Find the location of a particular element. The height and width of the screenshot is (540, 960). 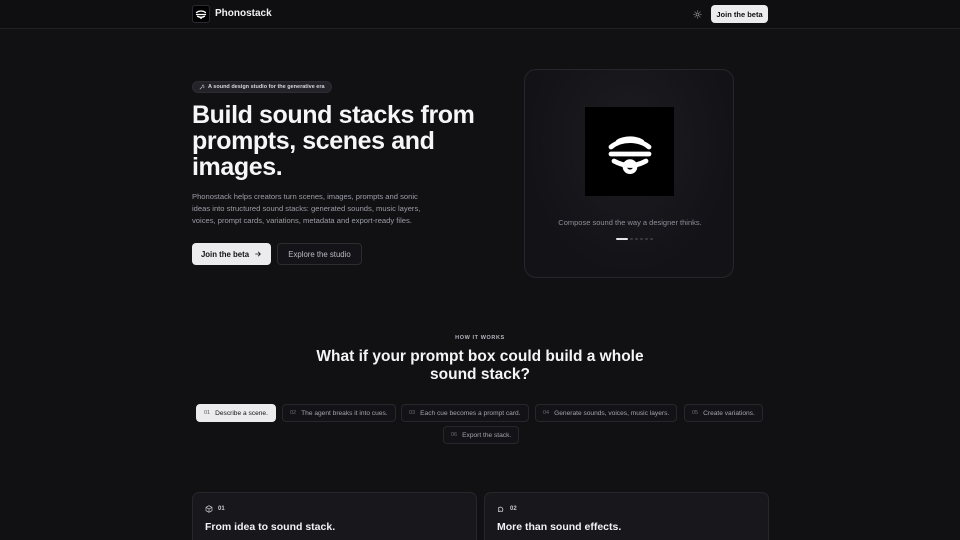

explore-studio-button: Explore the studio is located at coordinates (319, 254).